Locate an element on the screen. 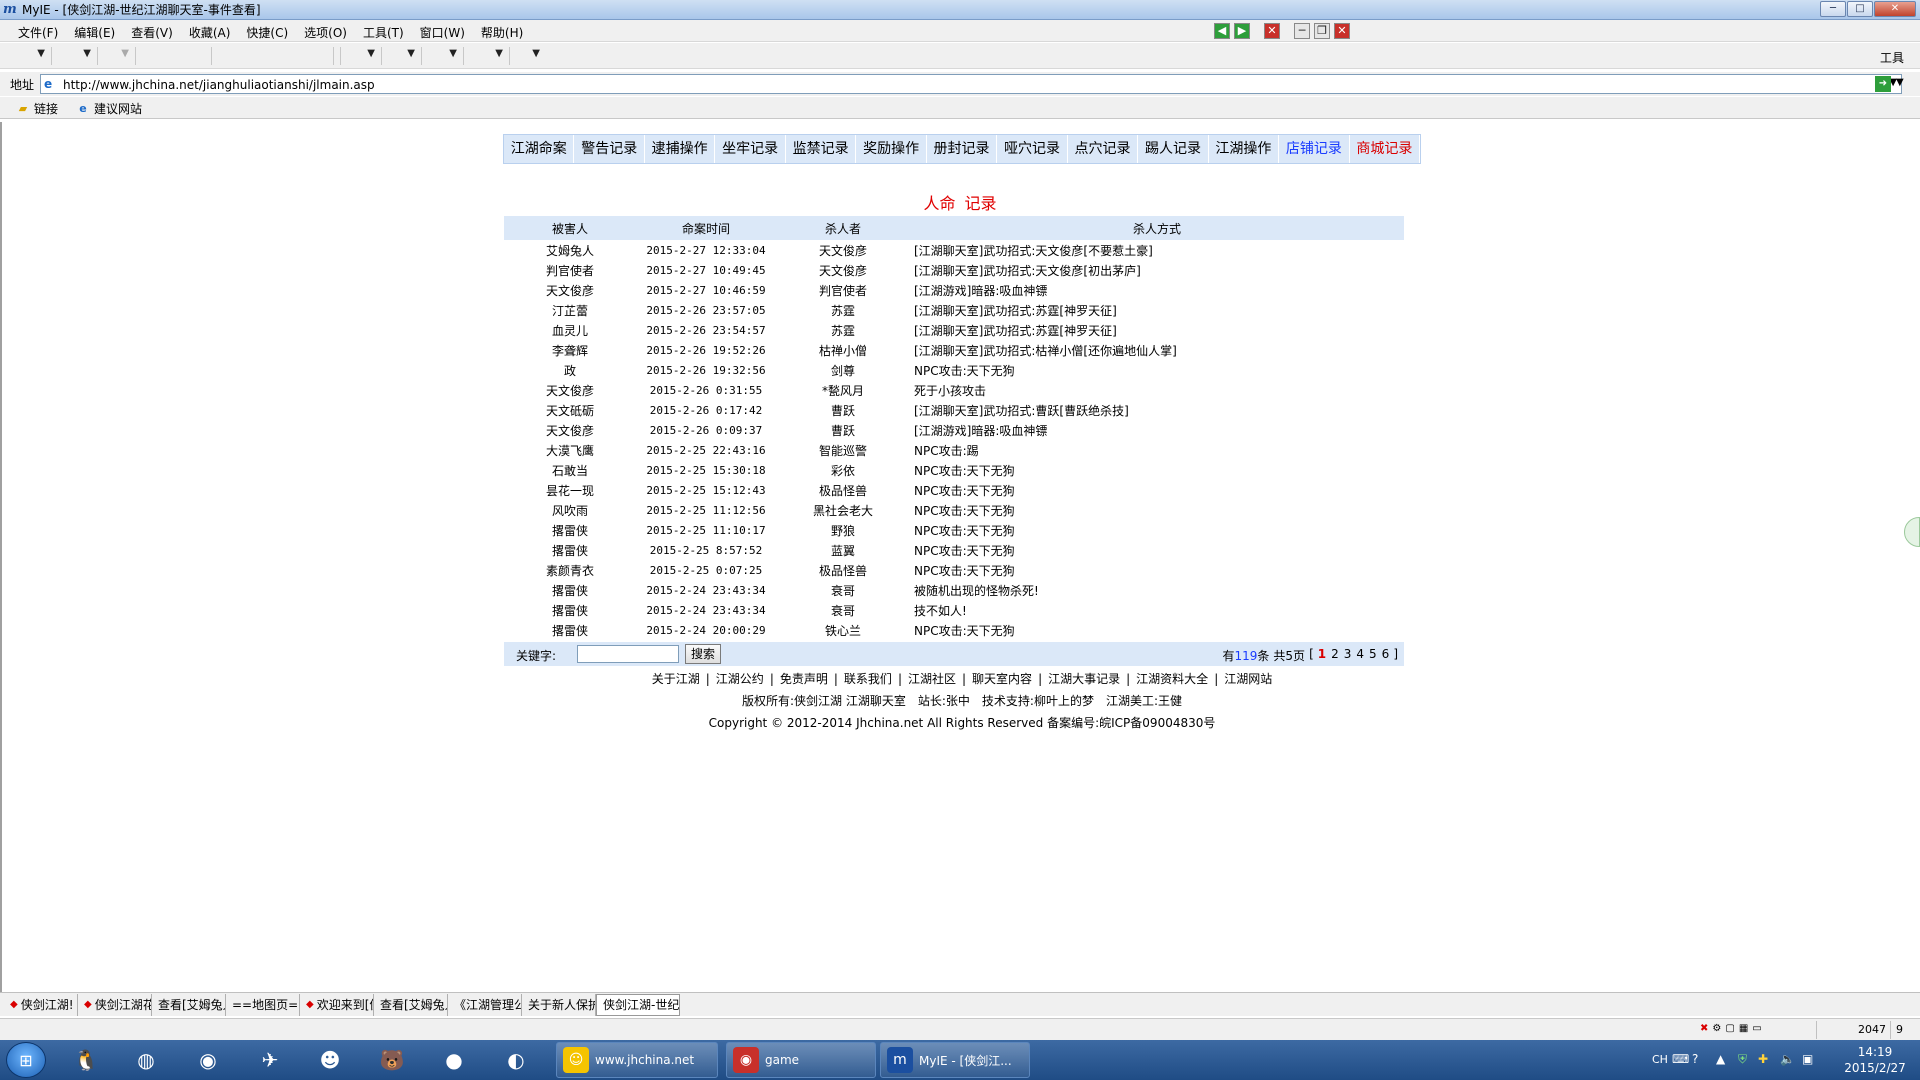 The width and height of the screenshot is (1920, 1080). toolbar-combo-3: ▼ is located at coordinates (118, 56).